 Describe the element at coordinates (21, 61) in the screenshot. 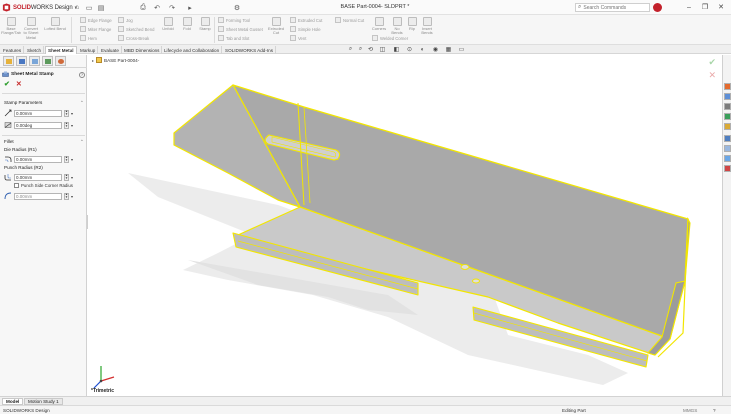

I see `property-manager-tab` at that location.